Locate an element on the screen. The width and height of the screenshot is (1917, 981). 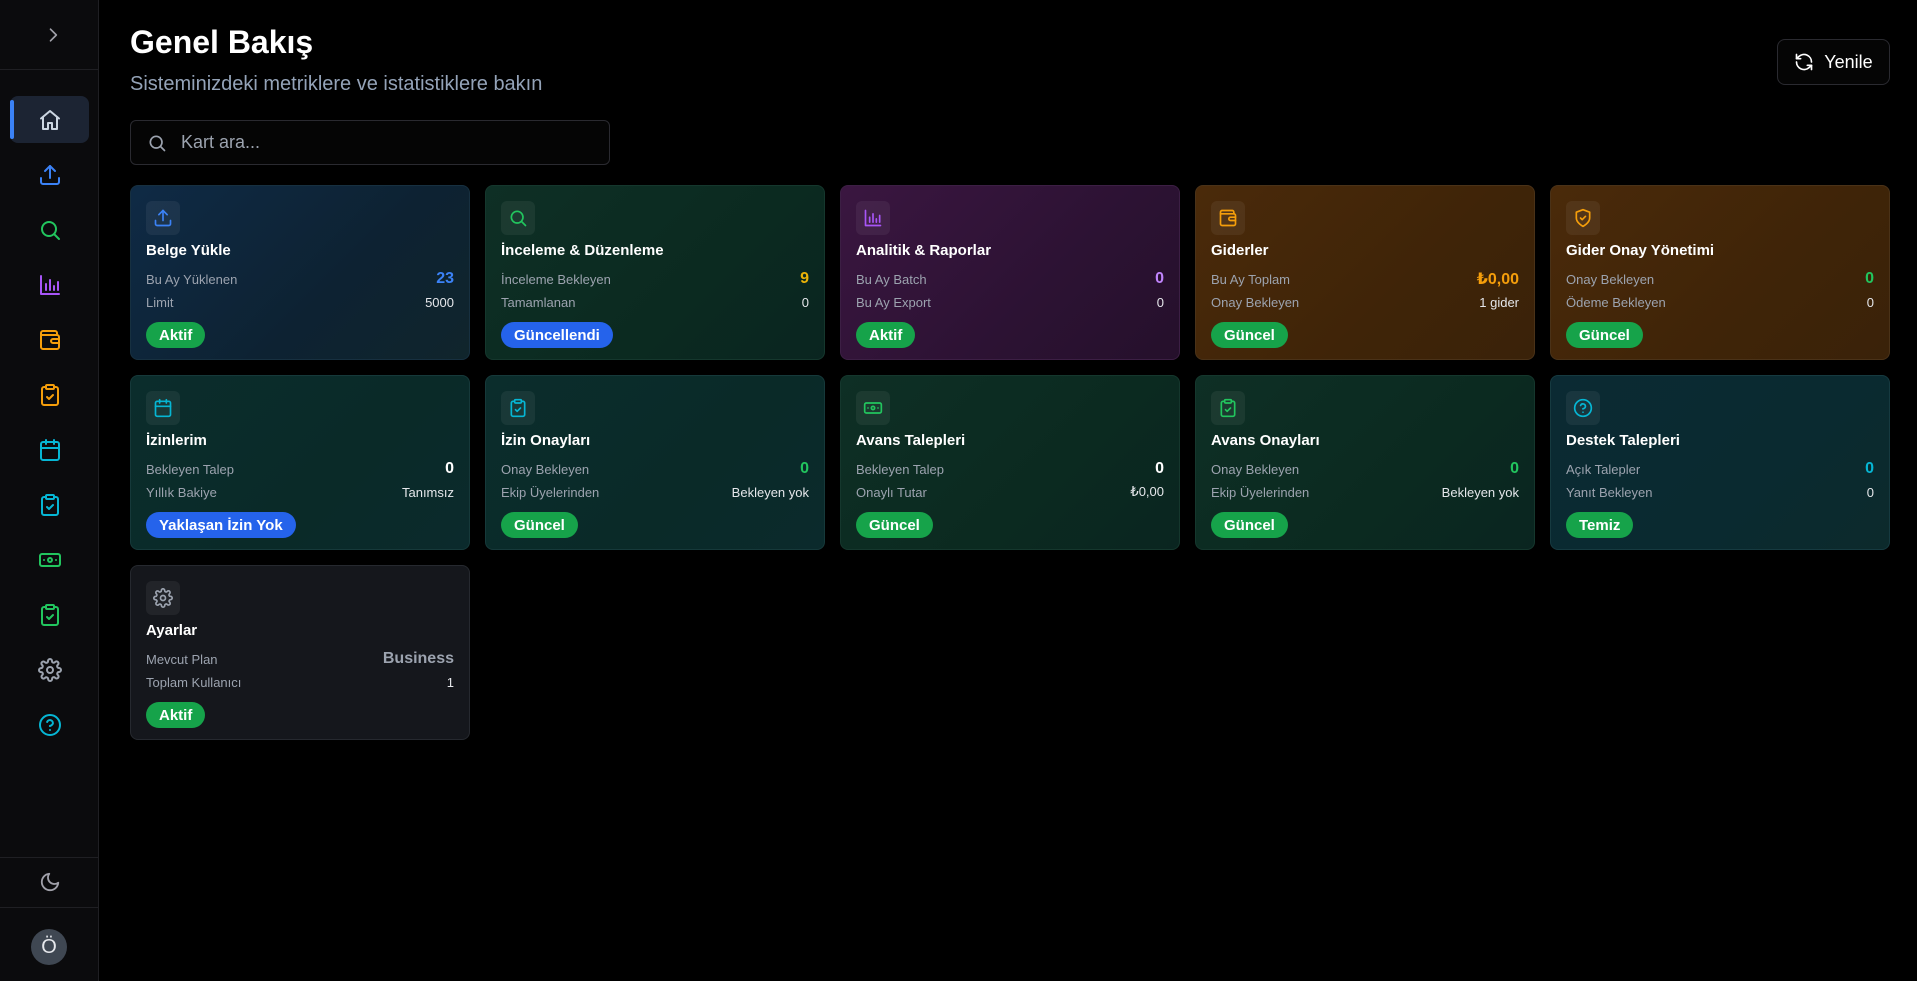
card-stat-primary: Mevcut Plan Business is located at coordinates (300, 659).